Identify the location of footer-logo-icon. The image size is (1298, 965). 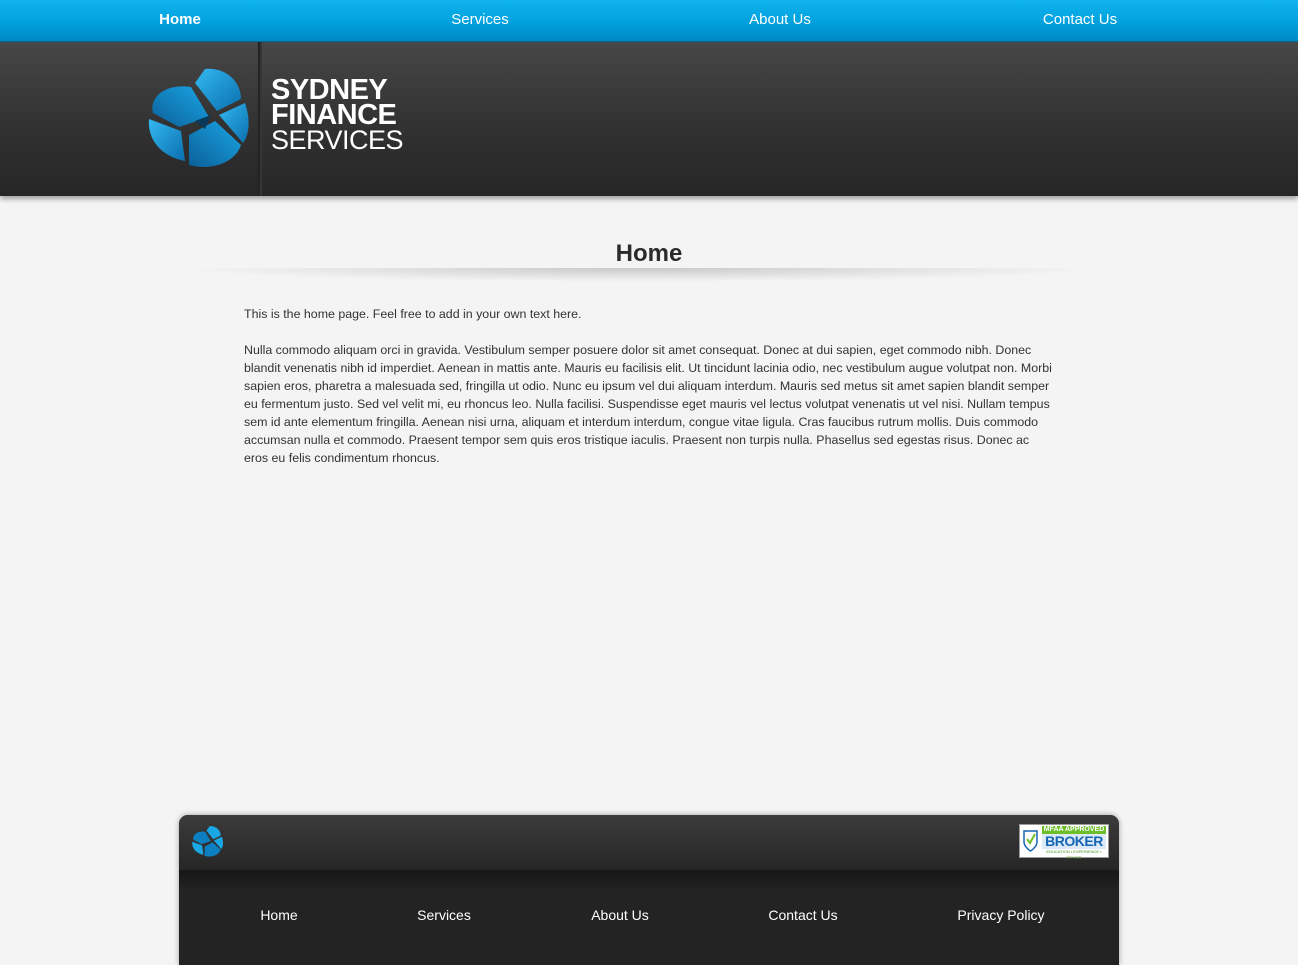
(208, 842).